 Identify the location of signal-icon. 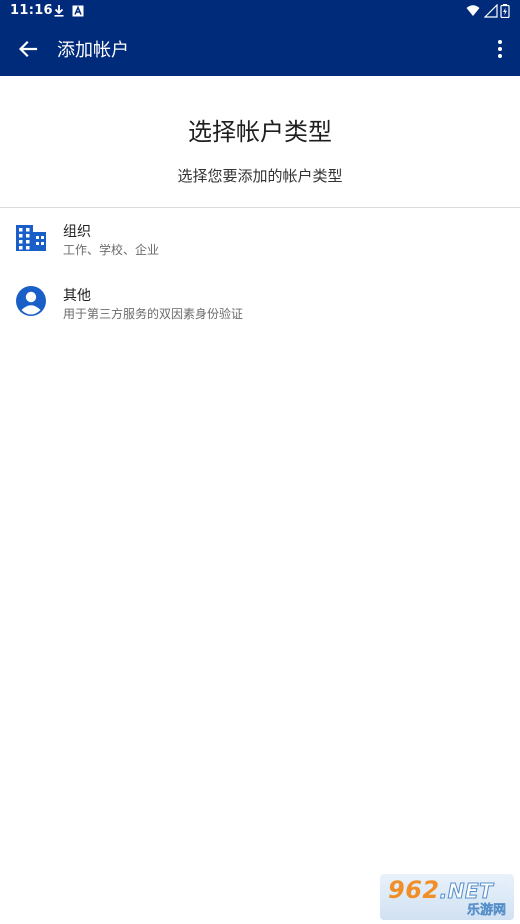
(491, 11).